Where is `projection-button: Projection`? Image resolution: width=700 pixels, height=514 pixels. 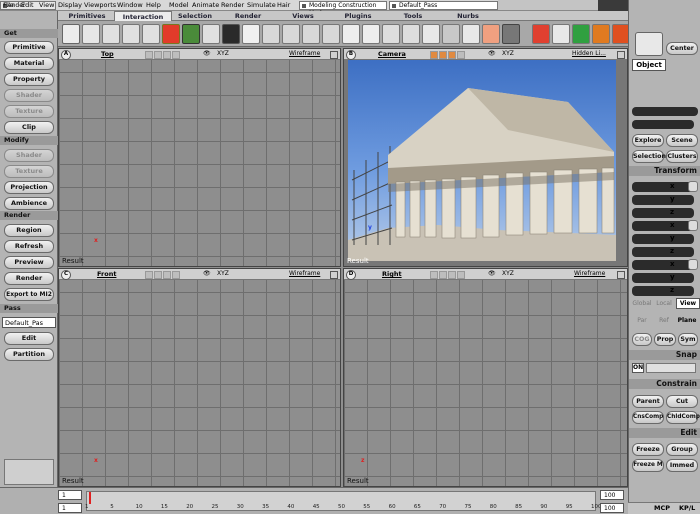 projection-button: Projection is located at coordinates (29, 187).